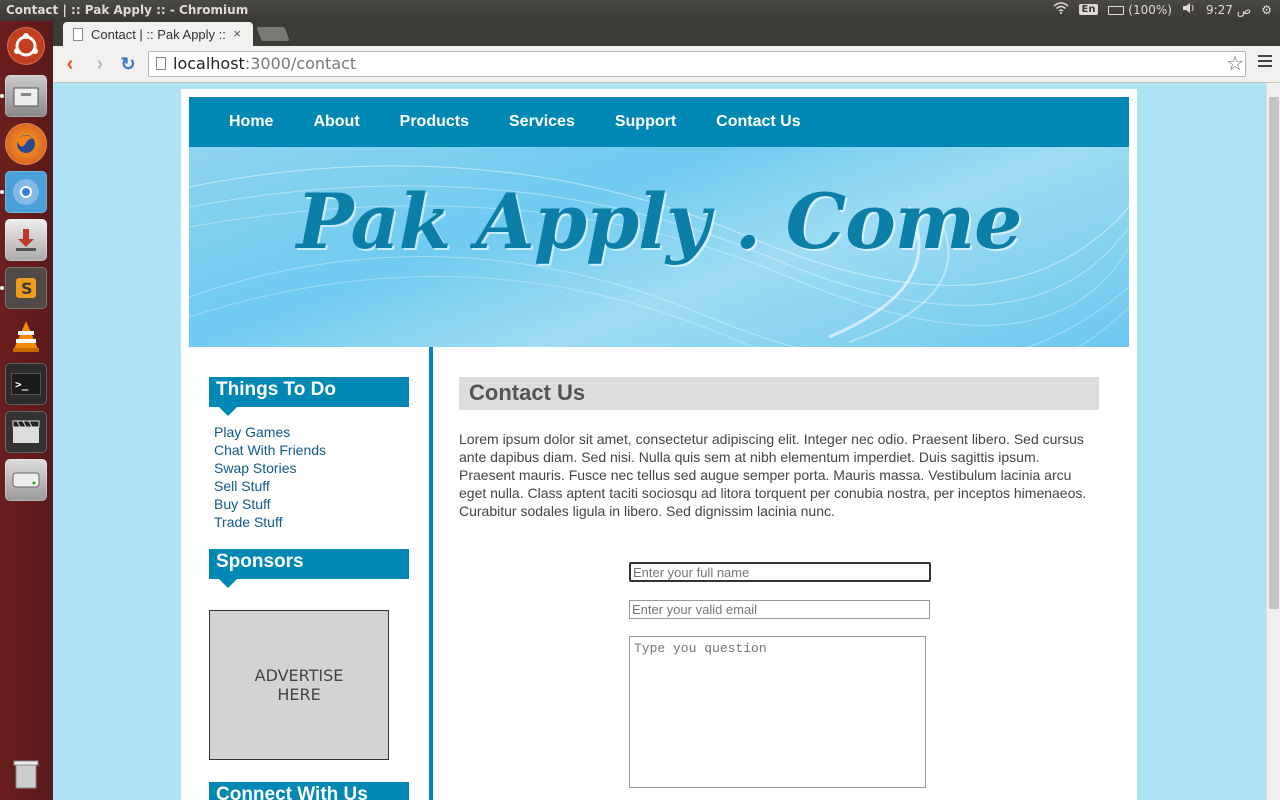 Image resolution: width=1280 pixels, height=800 pixels. Describe the element at coordinates (26, 480) in the screenshot. I see `disk-icon` at that location.